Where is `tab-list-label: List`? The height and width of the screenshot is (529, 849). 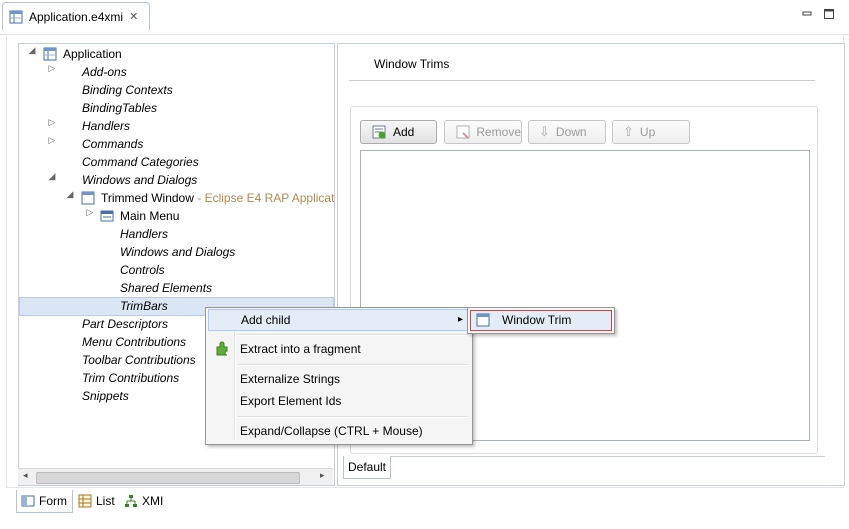 tab-list-label: List is located at coordinates (105, 501).